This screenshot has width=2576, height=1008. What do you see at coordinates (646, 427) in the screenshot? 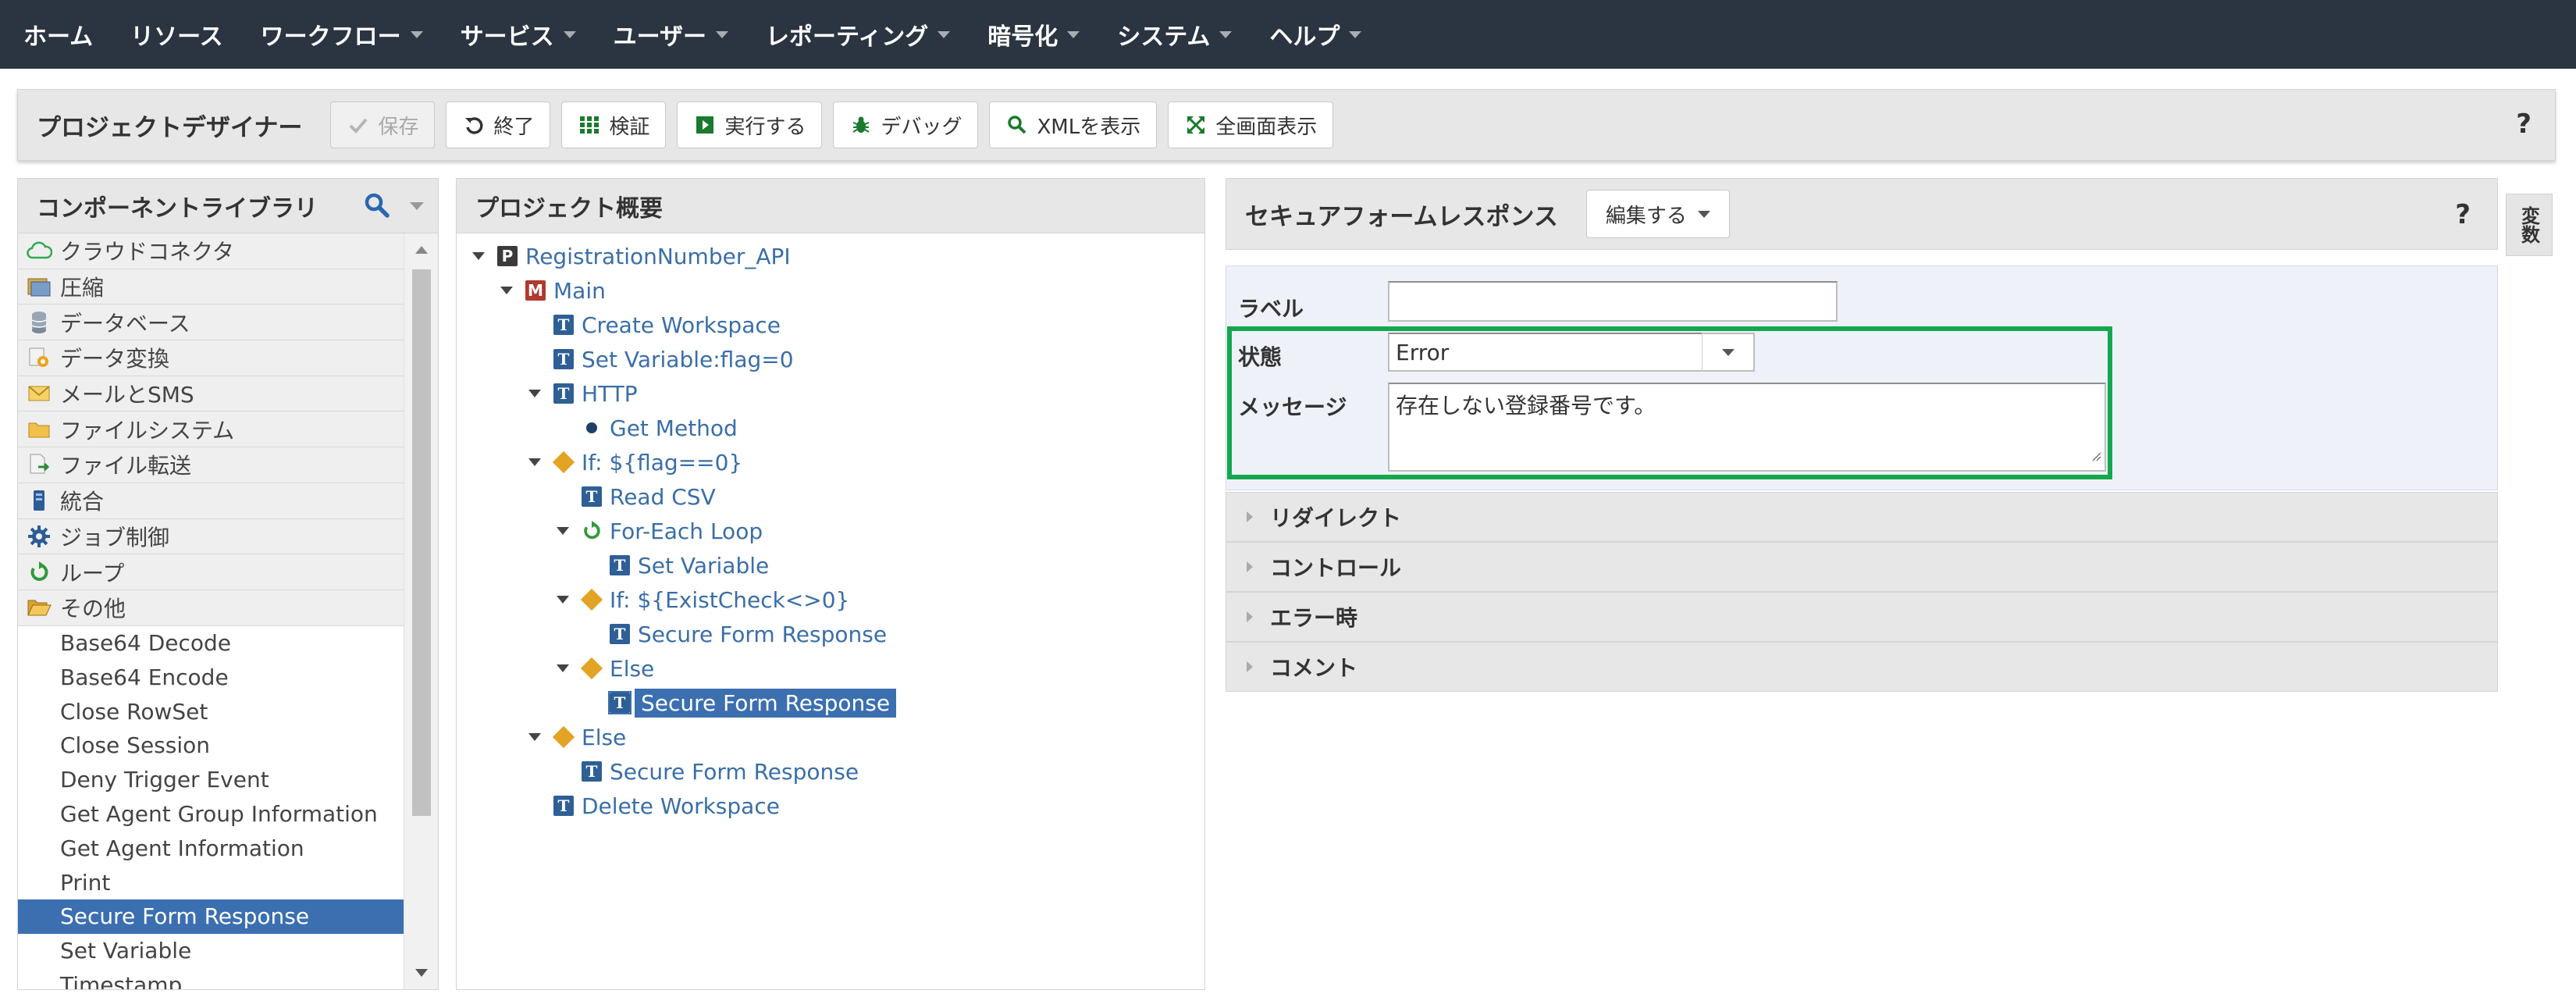
I see `tree-node-get-method: Get Method` at bounding box center [646, 427].